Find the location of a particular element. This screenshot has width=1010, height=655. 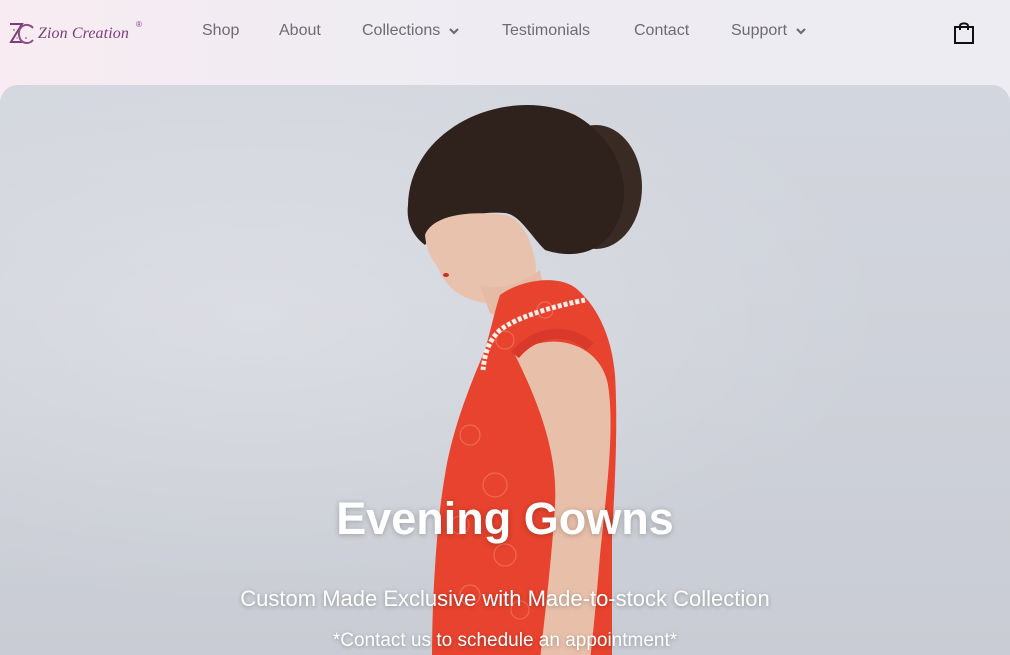

nav-item-label: Shop is located at coordinates (221, 30).